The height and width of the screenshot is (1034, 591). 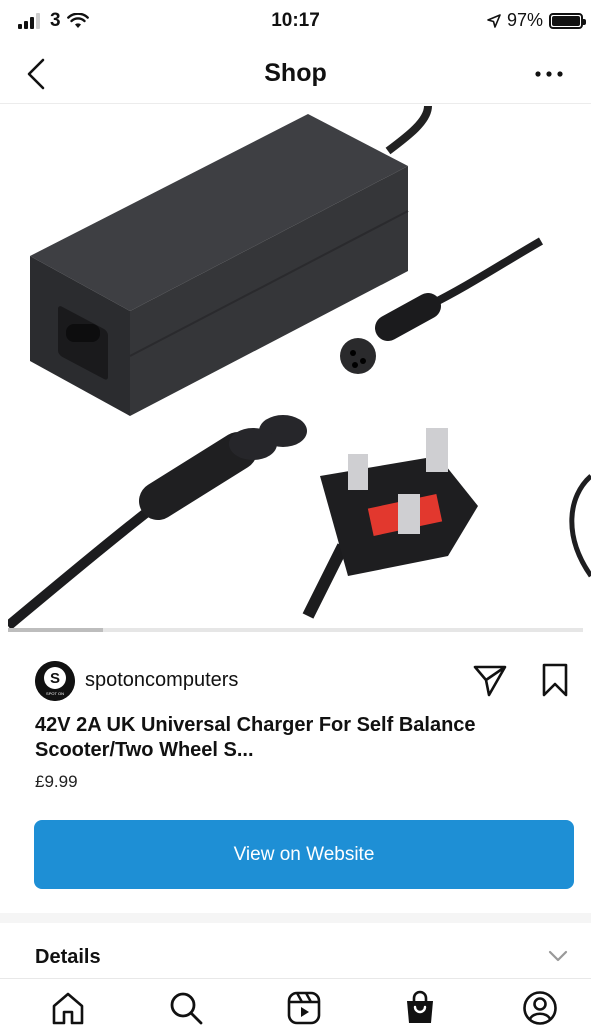 I want to click on tab-home, so click(x=68, y=1008).